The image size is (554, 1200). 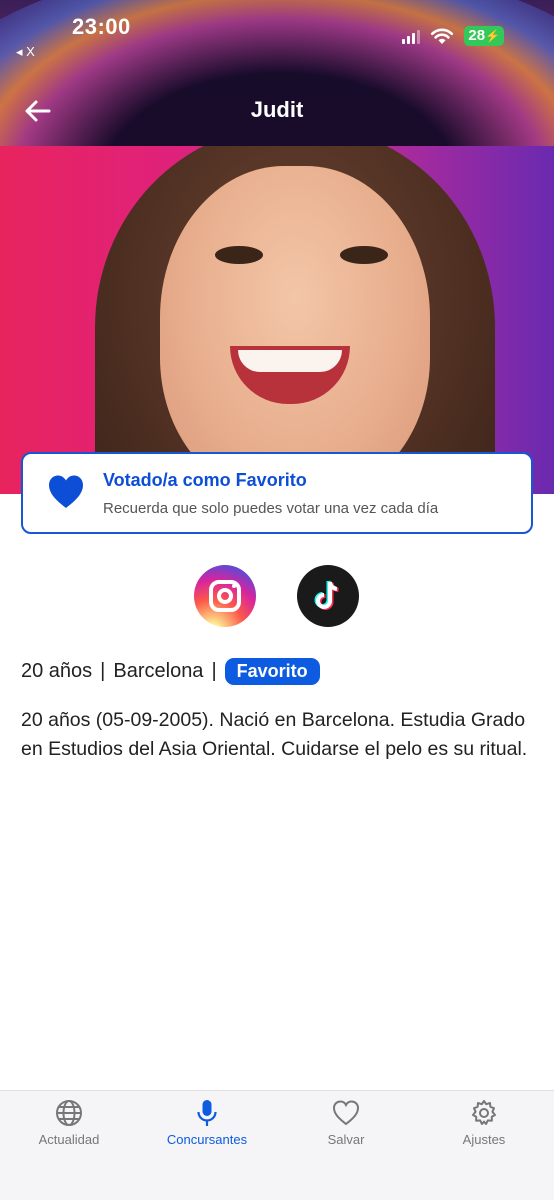 What do you see at coordinates (207, 1139) in the screenshot?
I see `tab-label: Concursantes` at bounding box center [207, 1139].